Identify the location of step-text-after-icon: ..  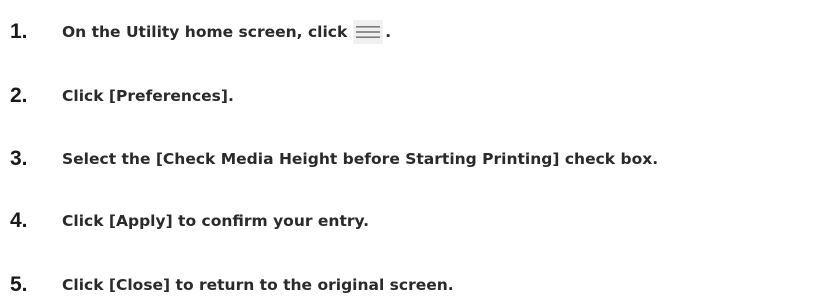
(388, 32).